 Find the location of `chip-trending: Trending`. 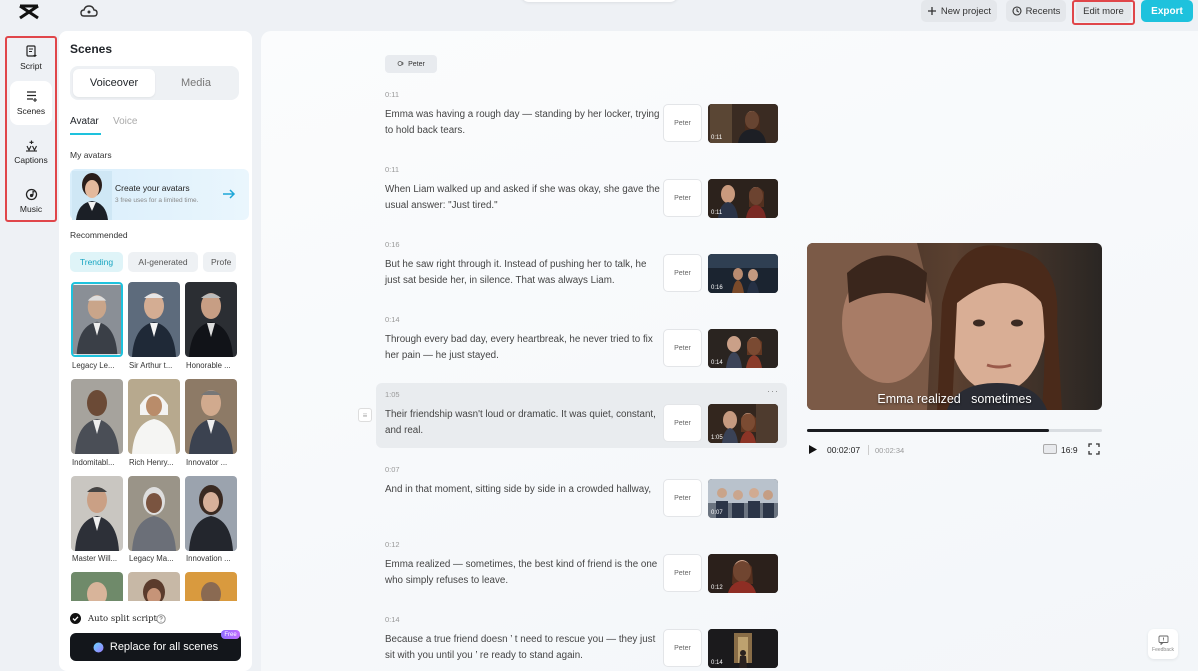

chip-trending: Trending is located at coordinates (96, 262).